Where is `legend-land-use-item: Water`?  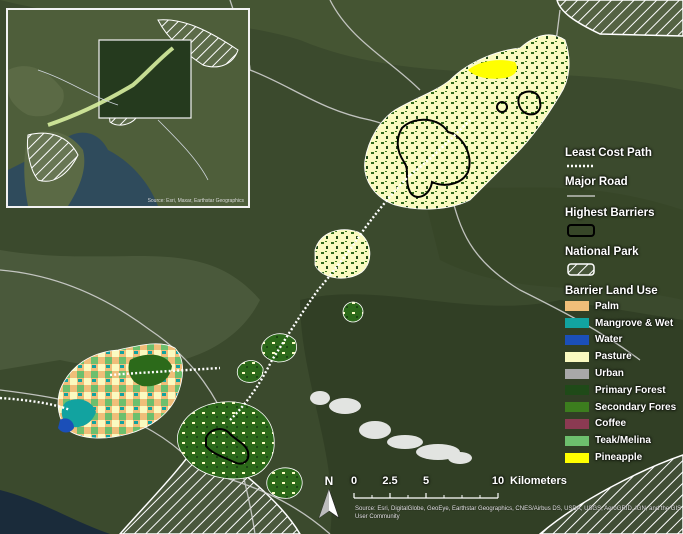
legend-land-use-item: Water is located at coordinates (624, 340).